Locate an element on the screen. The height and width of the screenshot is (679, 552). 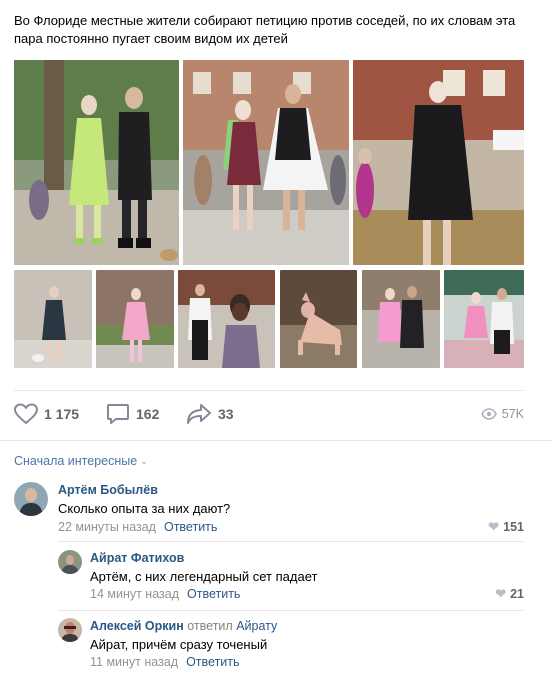
post-actions: 1 175 162 33 57K is located at coordinates (269, 414).